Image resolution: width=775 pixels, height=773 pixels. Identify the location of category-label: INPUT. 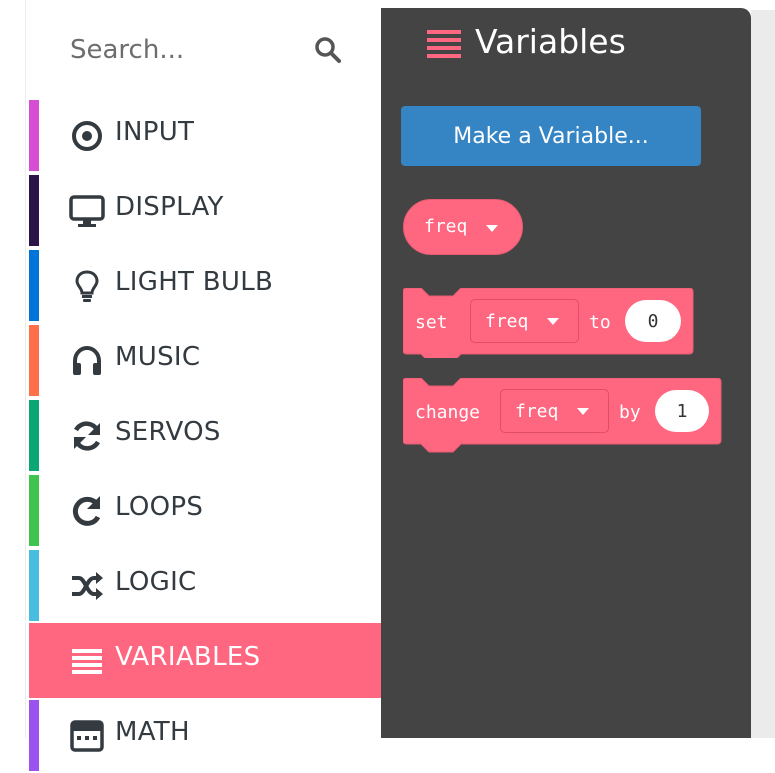
(155, 132).